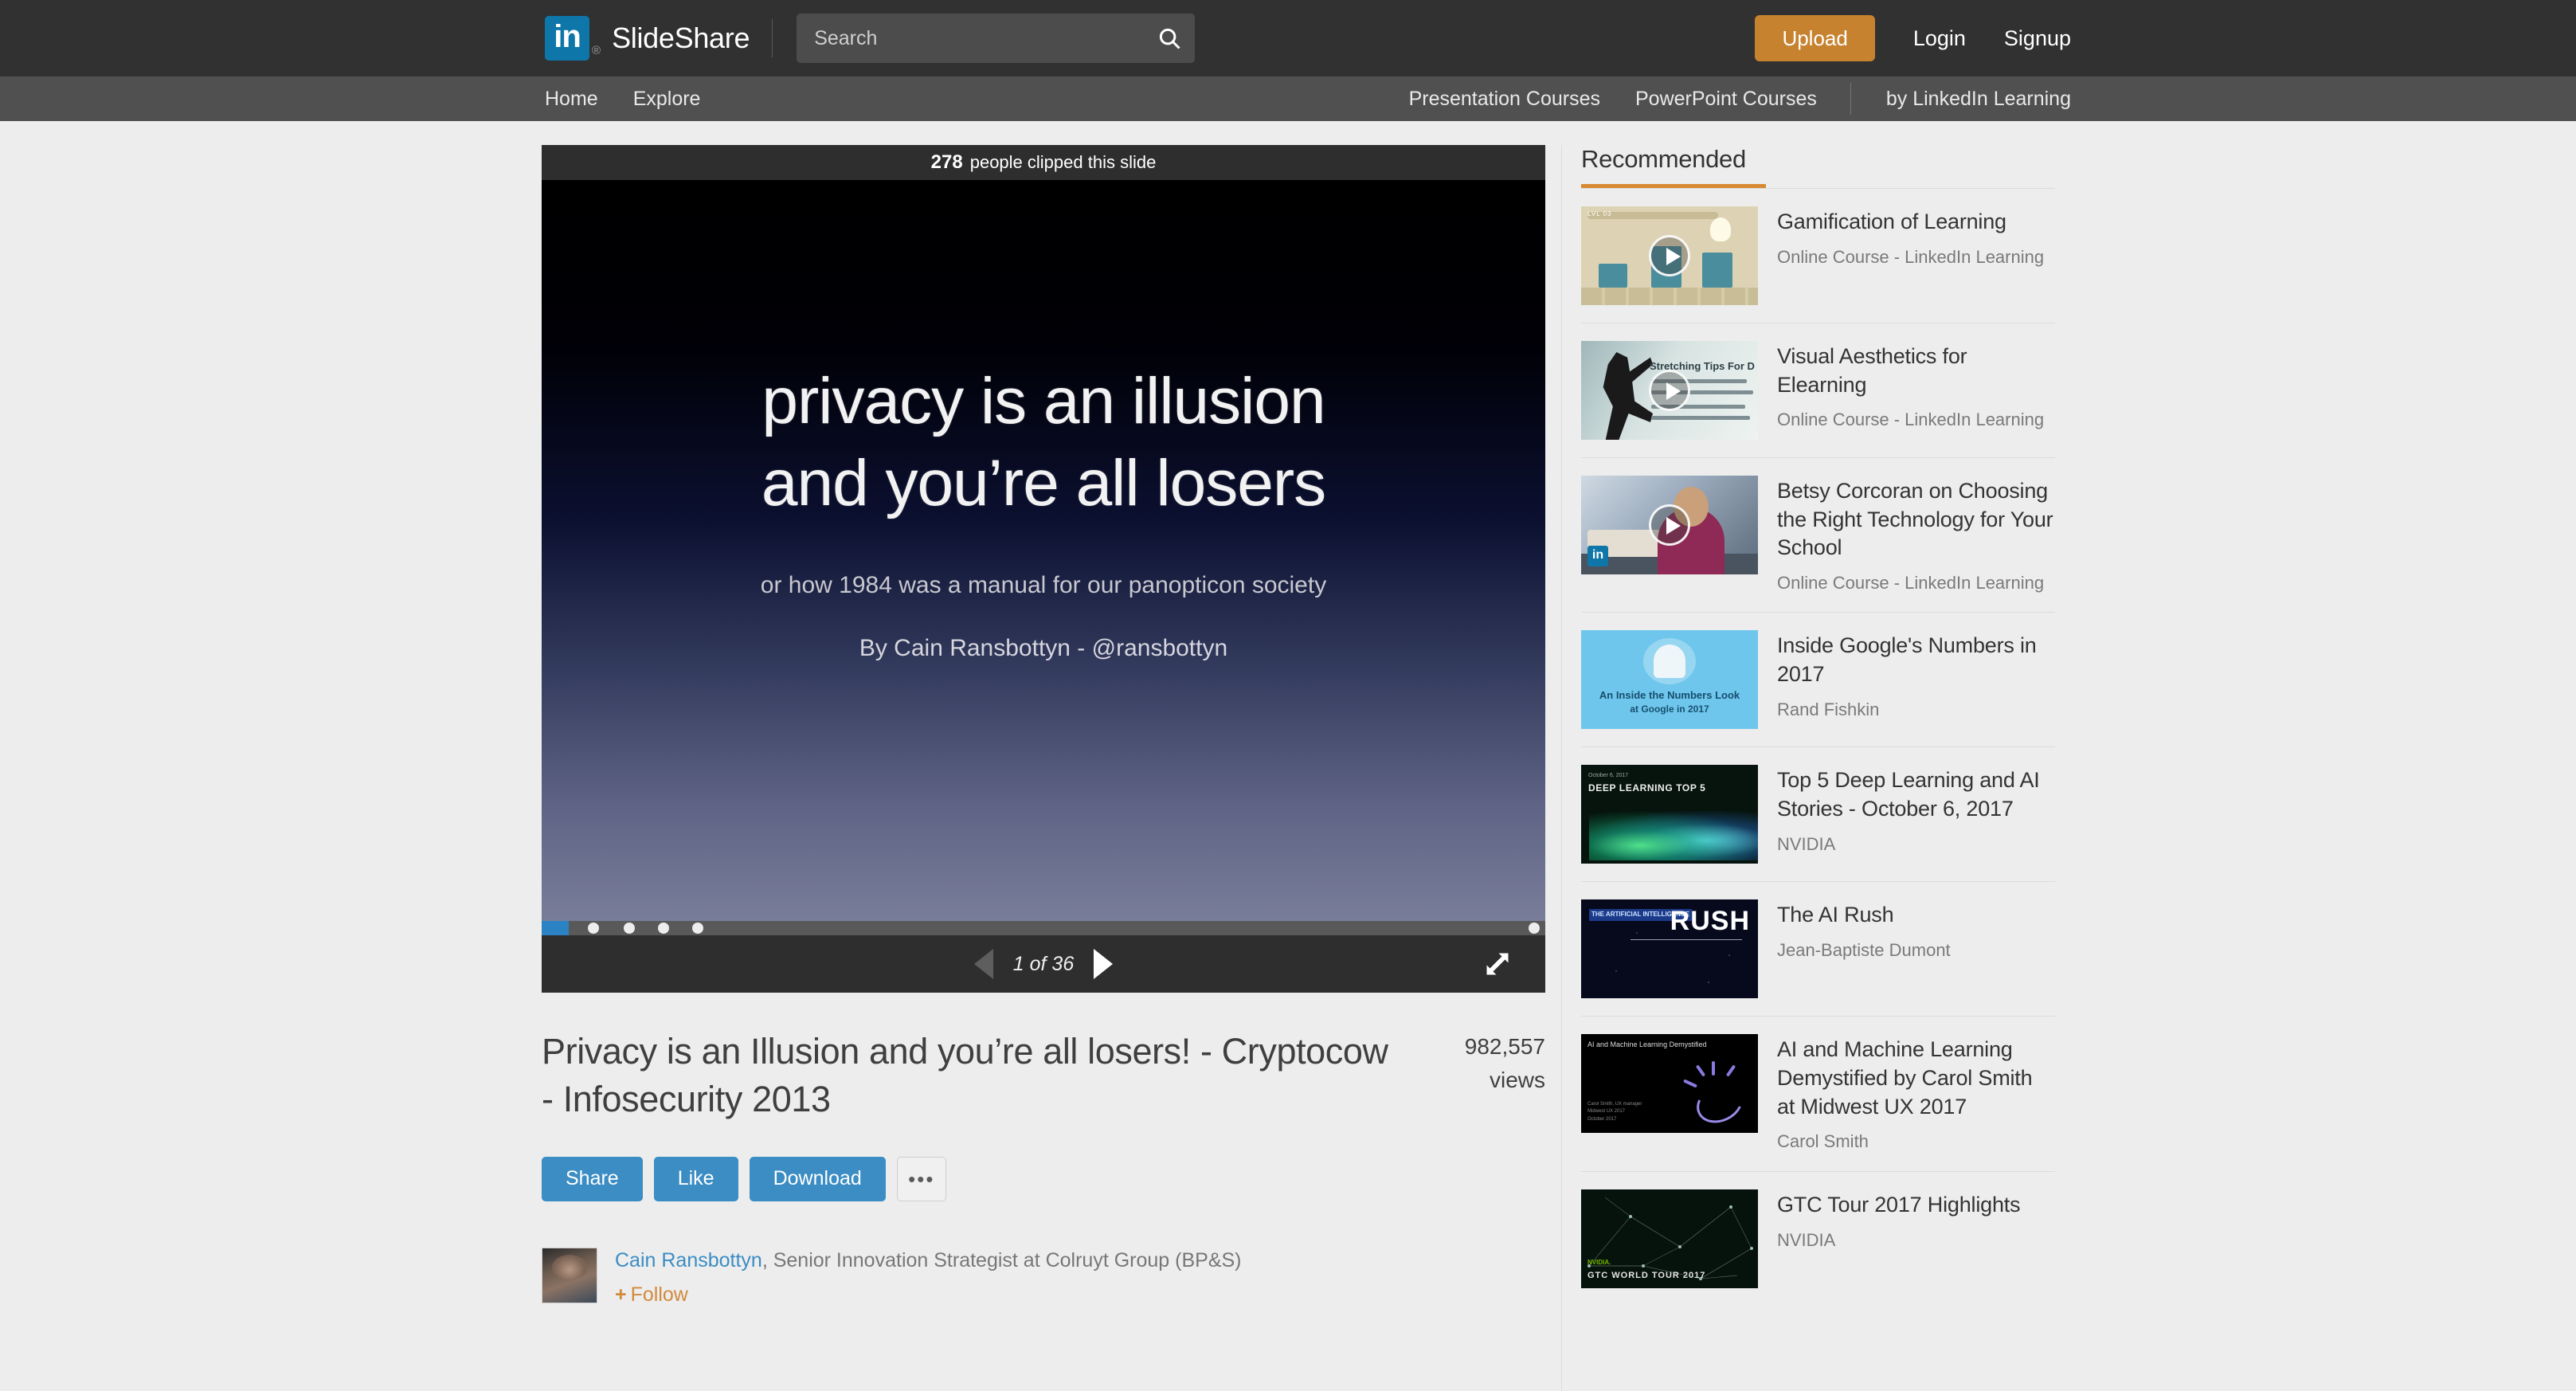 The image size is (2576, 1391). I want to click on nav-explore: Explore, so click(667, 99).